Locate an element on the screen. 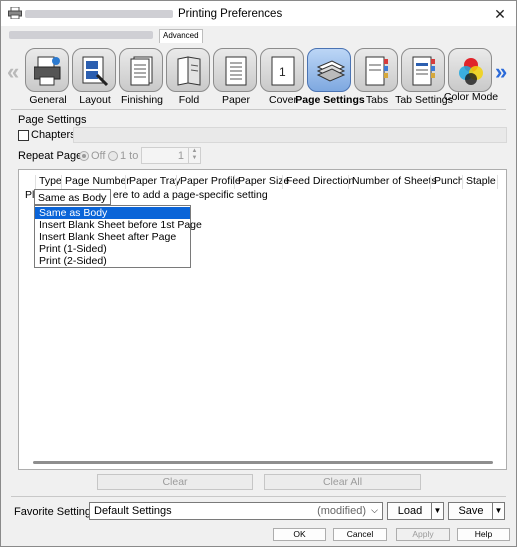 The height and width of the screenshot is (547, 517). dropdown-option: Print (1-Sided) is located at coordinates (112, 249).